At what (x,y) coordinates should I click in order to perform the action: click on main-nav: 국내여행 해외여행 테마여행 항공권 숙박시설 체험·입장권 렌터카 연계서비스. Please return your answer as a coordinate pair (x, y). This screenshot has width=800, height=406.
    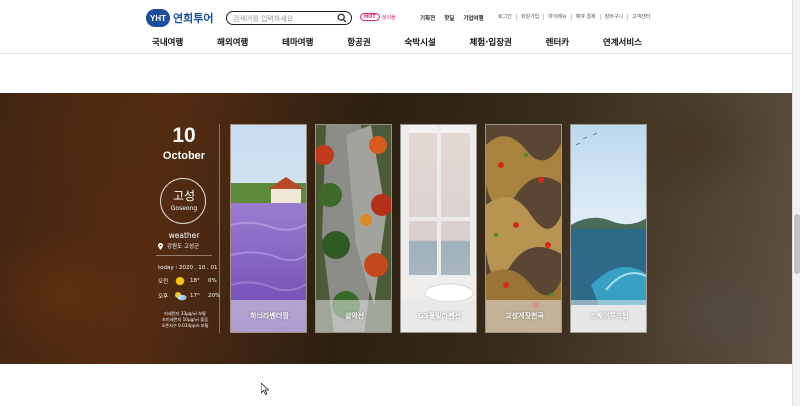
    Looking at the image, I should click on (397, 42).